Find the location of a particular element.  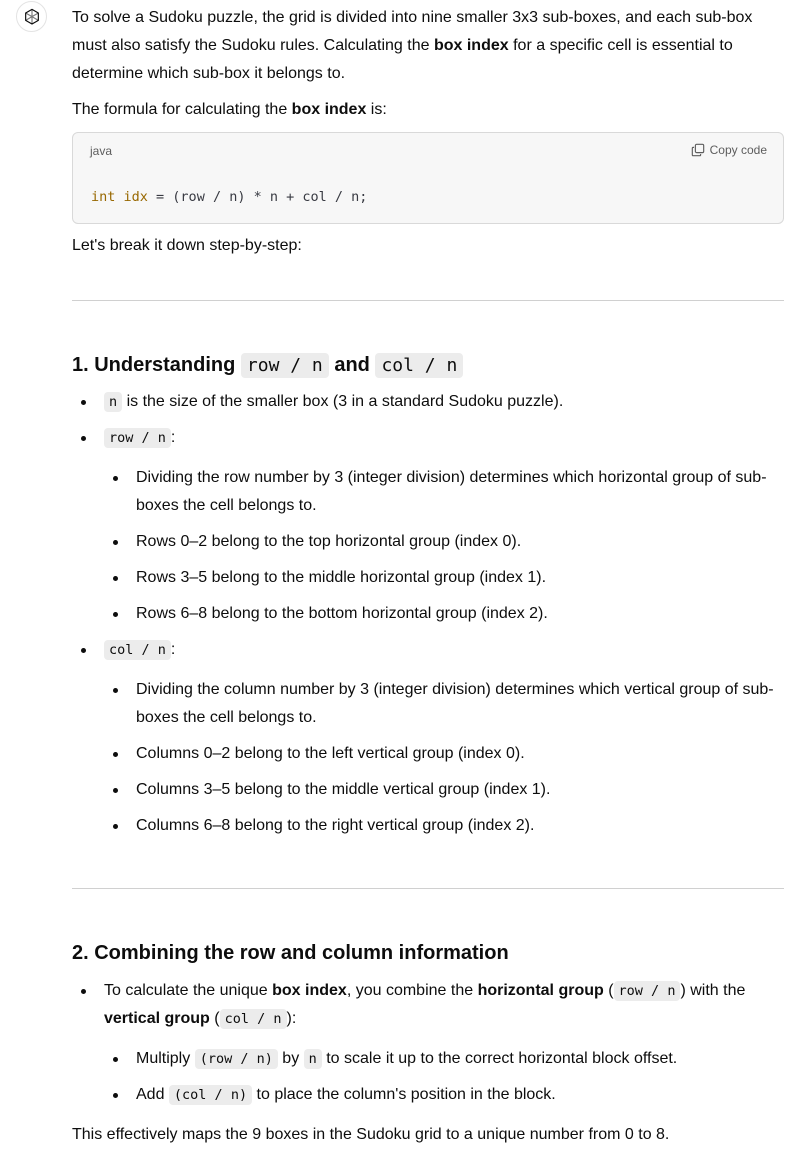

assistant-avatar is located at coordinates (31, 16).